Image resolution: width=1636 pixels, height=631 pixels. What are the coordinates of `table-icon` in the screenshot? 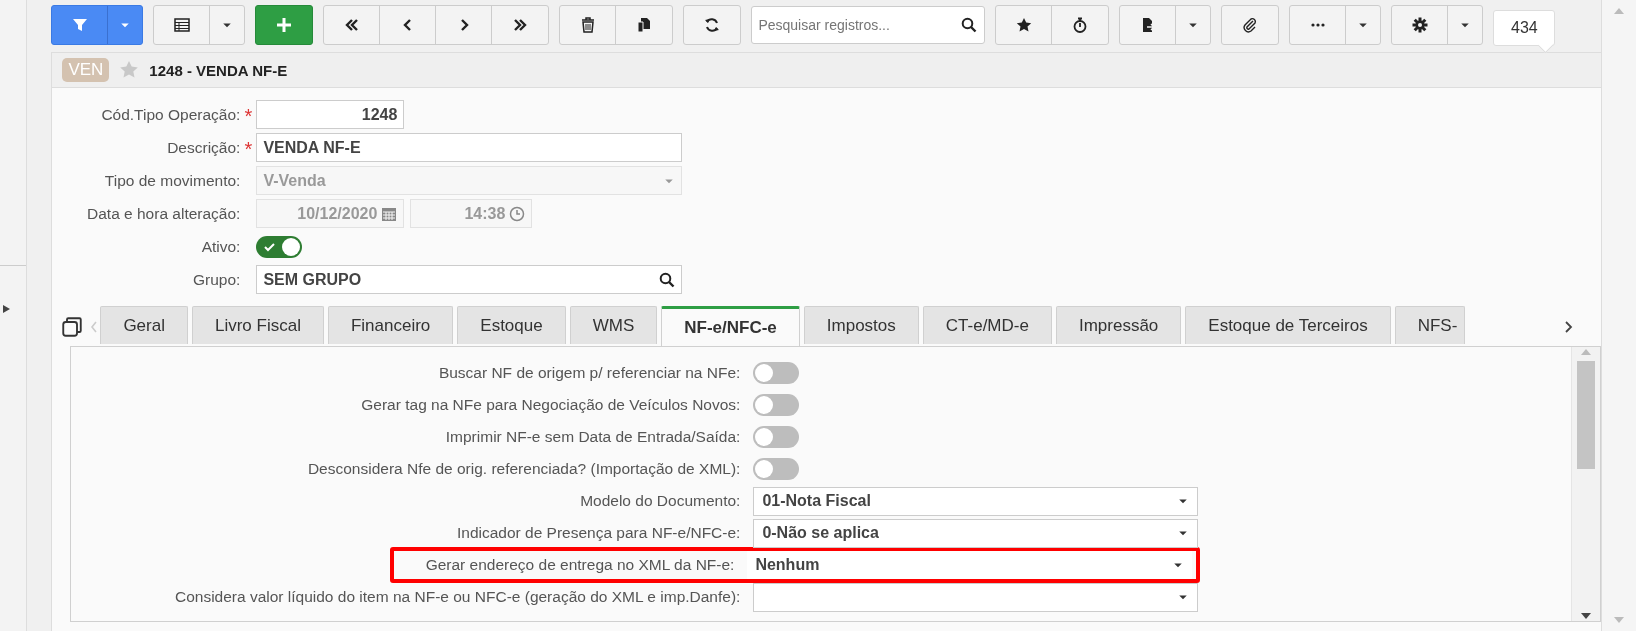 It's located at (181, 25).